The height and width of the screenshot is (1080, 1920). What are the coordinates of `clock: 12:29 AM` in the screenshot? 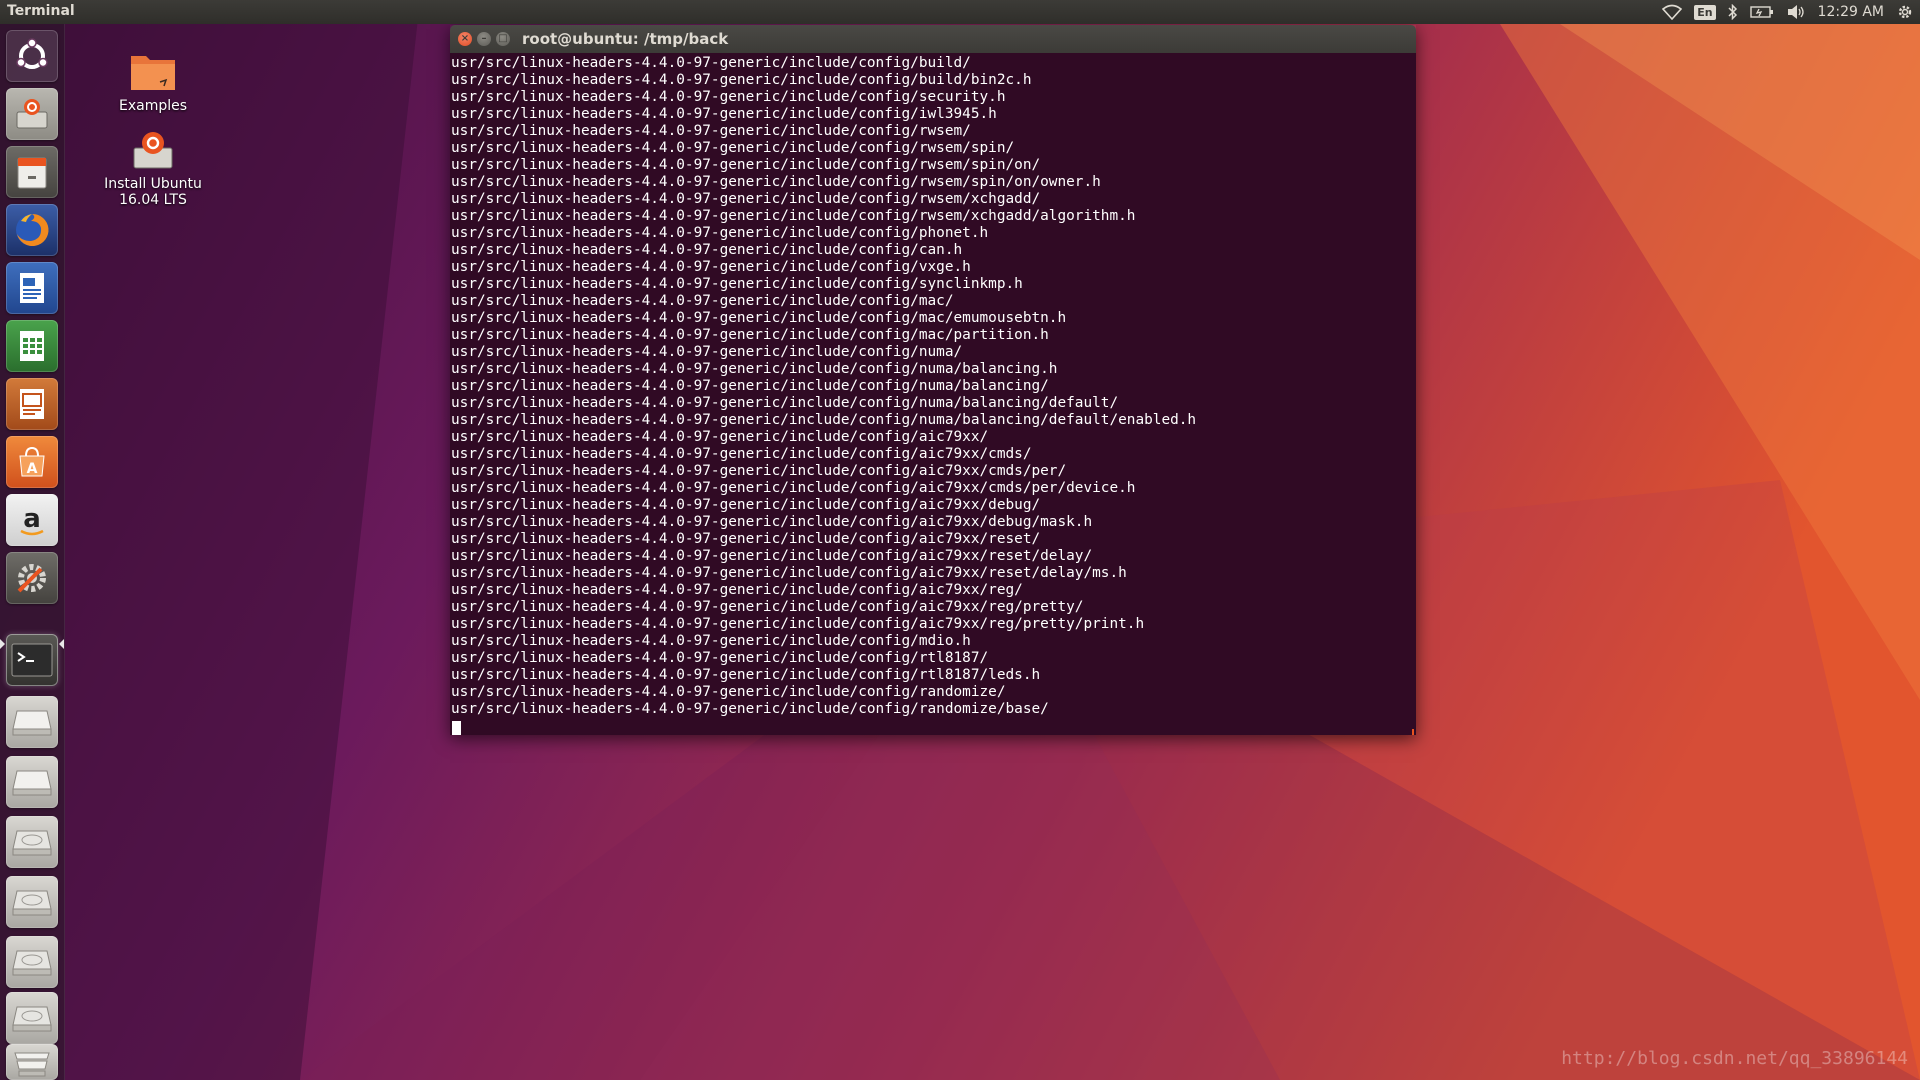 It's located at (1851, 12).